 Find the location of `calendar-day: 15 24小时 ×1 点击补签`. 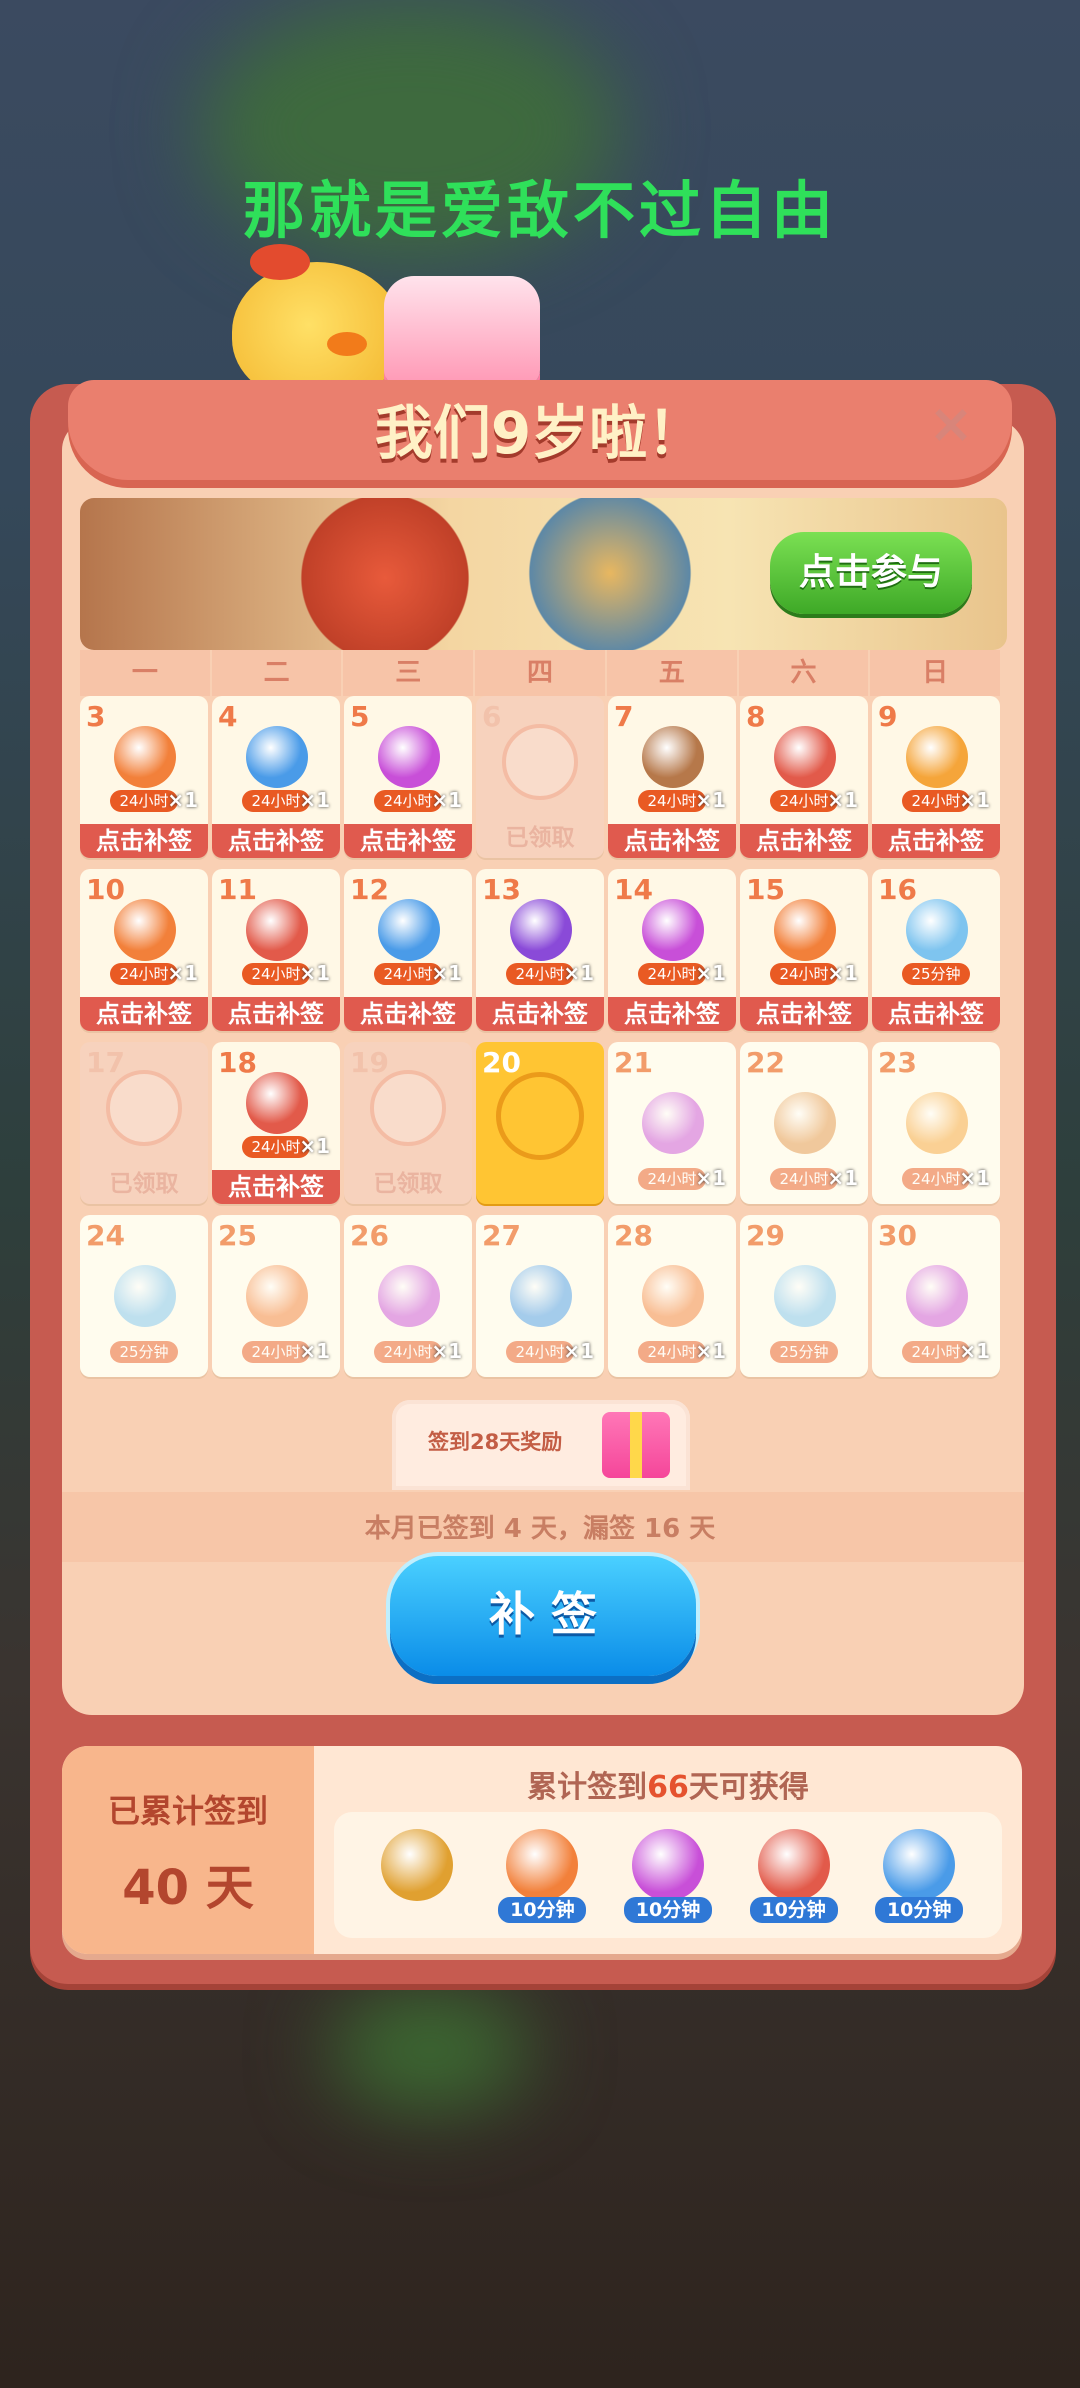

calendar-day: 15 24小时 ×1 点击补签 is located at coordinates (804, 950).